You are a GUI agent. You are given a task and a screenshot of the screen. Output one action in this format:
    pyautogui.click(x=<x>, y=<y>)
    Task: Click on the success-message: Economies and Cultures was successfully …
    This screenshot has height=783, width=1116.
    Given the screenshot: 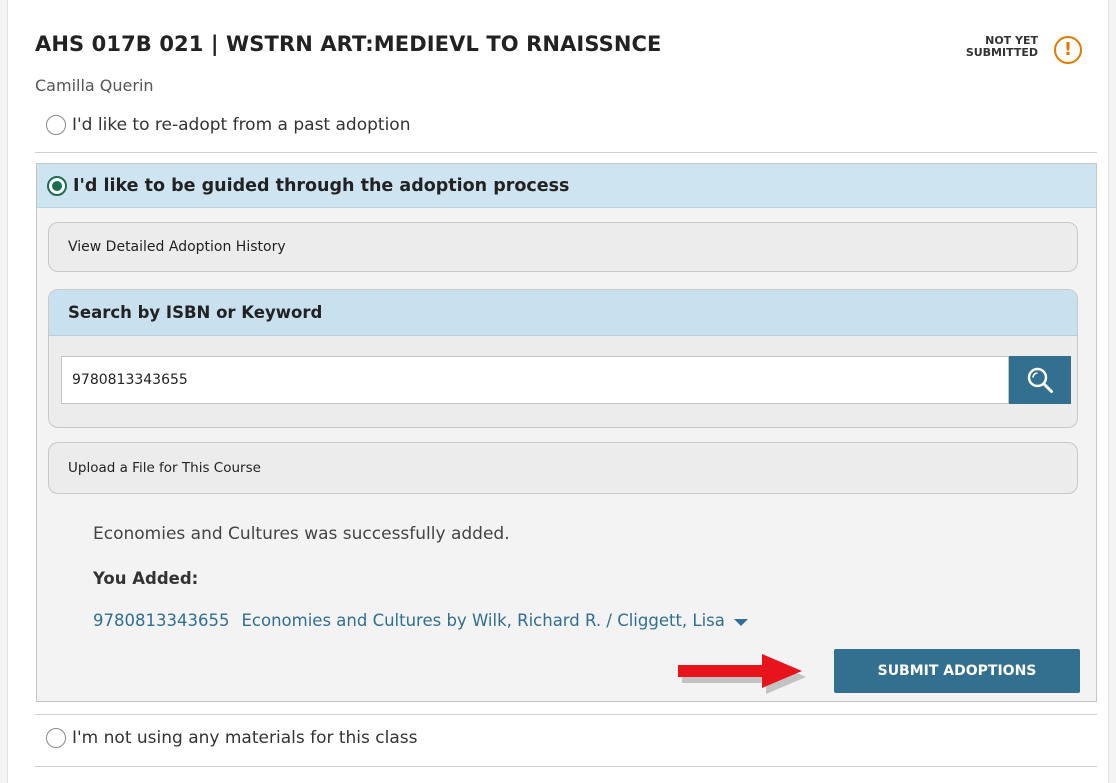 What is the action you would take?
    pyautogui.click(x=301, y=534)
    